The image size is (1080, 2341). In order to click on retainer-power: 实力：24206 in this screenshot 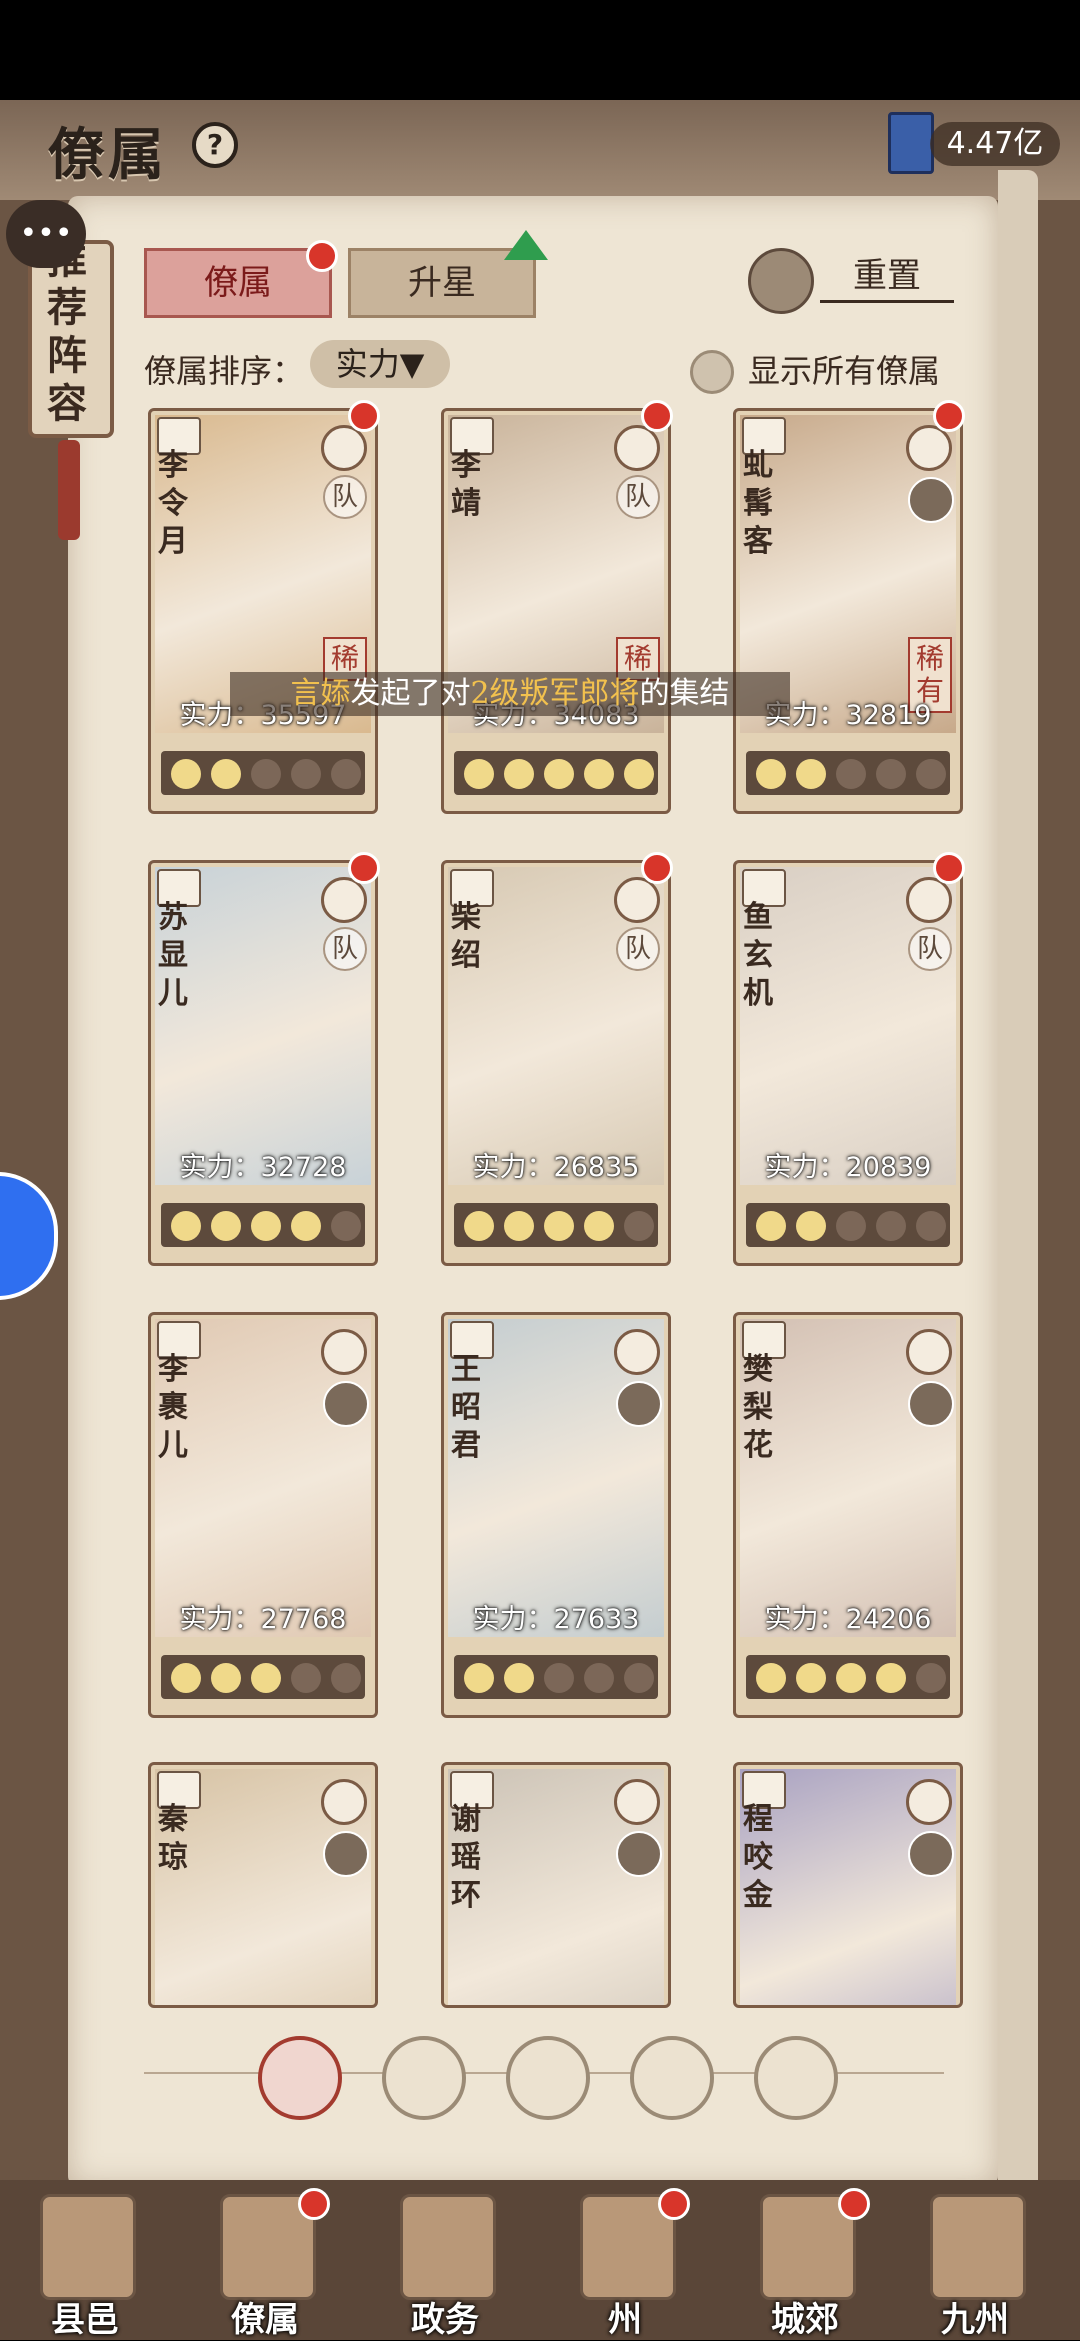, I will do `click(848, 1619)`.